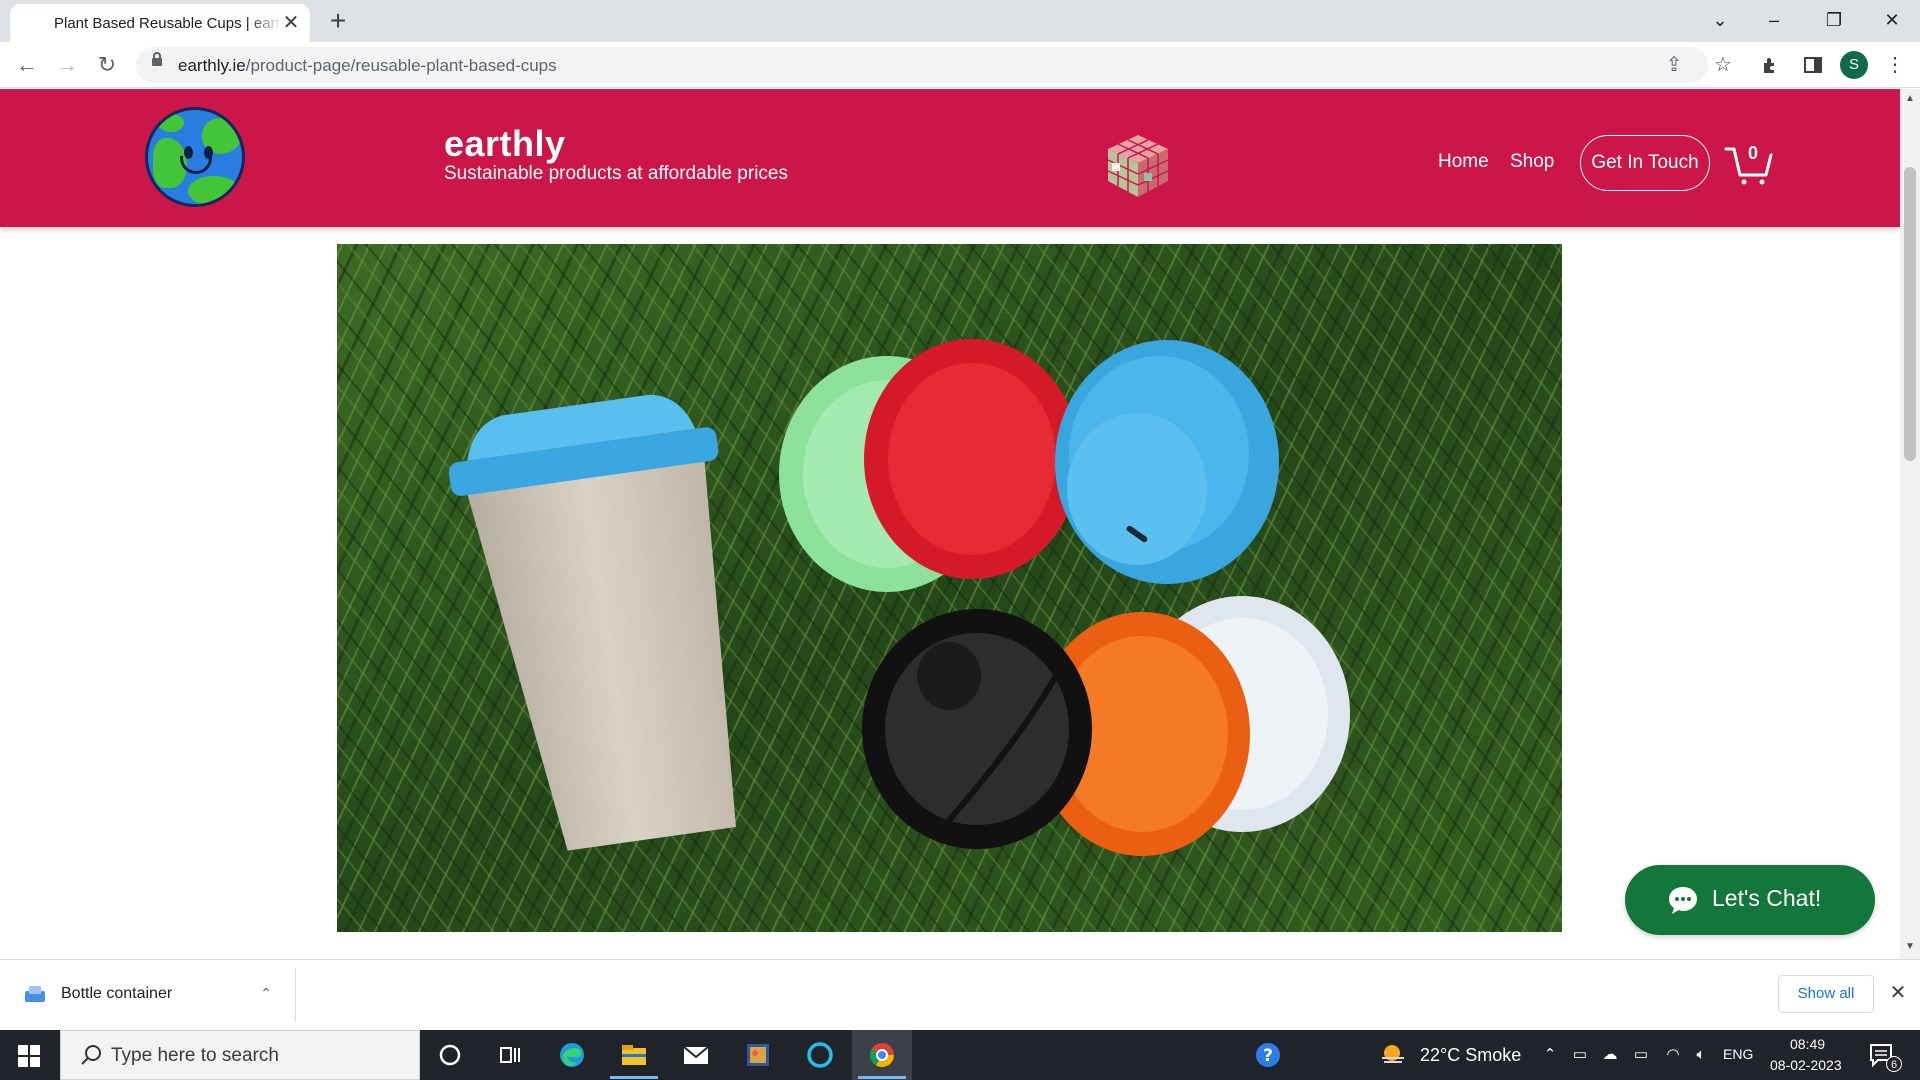 The image size is (1920, 1080). I want to click on page-scrollbar: ▲ ▼, so click(1910, 524).